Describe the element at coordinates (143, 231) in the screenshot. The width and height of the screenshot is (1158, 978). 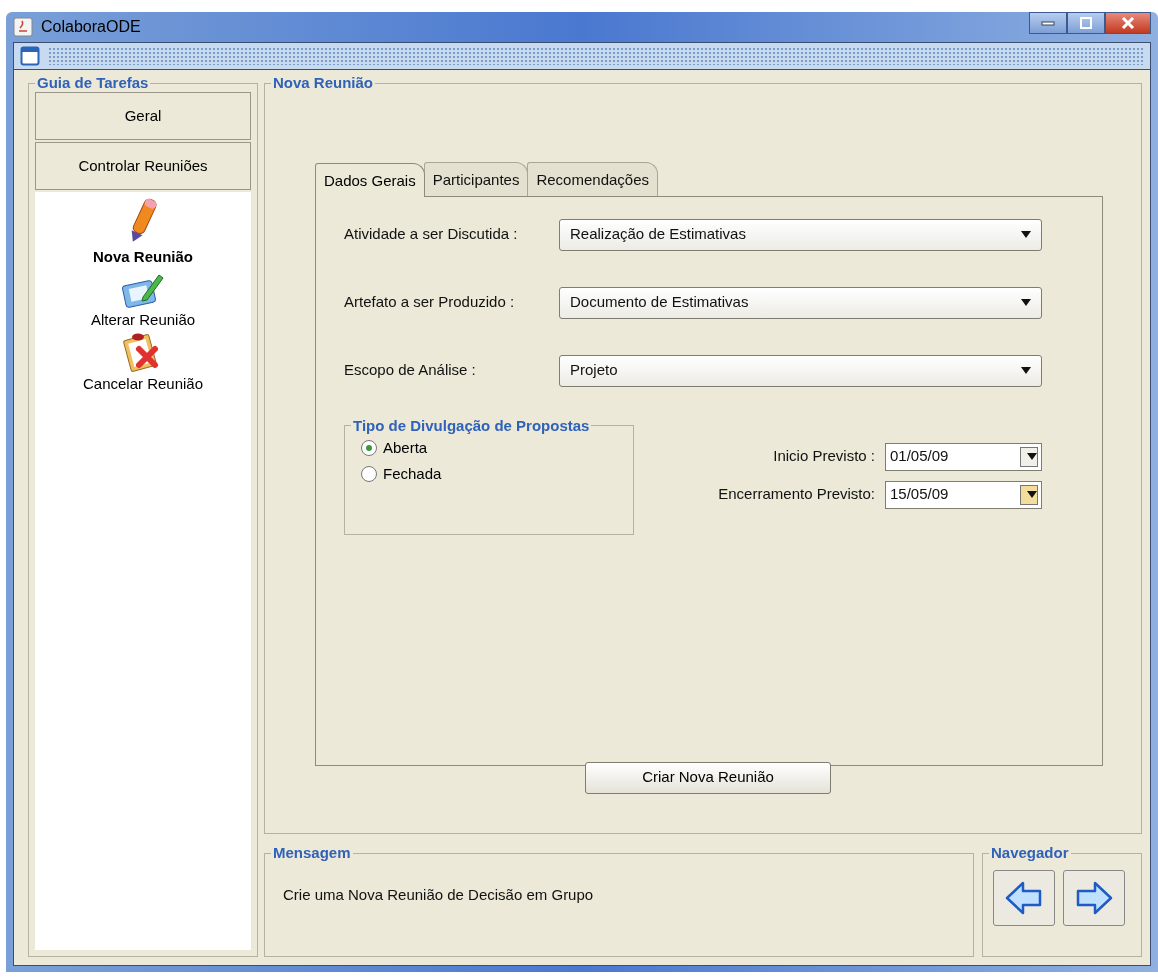
I see `task-item: Nova Reunião` at that location.